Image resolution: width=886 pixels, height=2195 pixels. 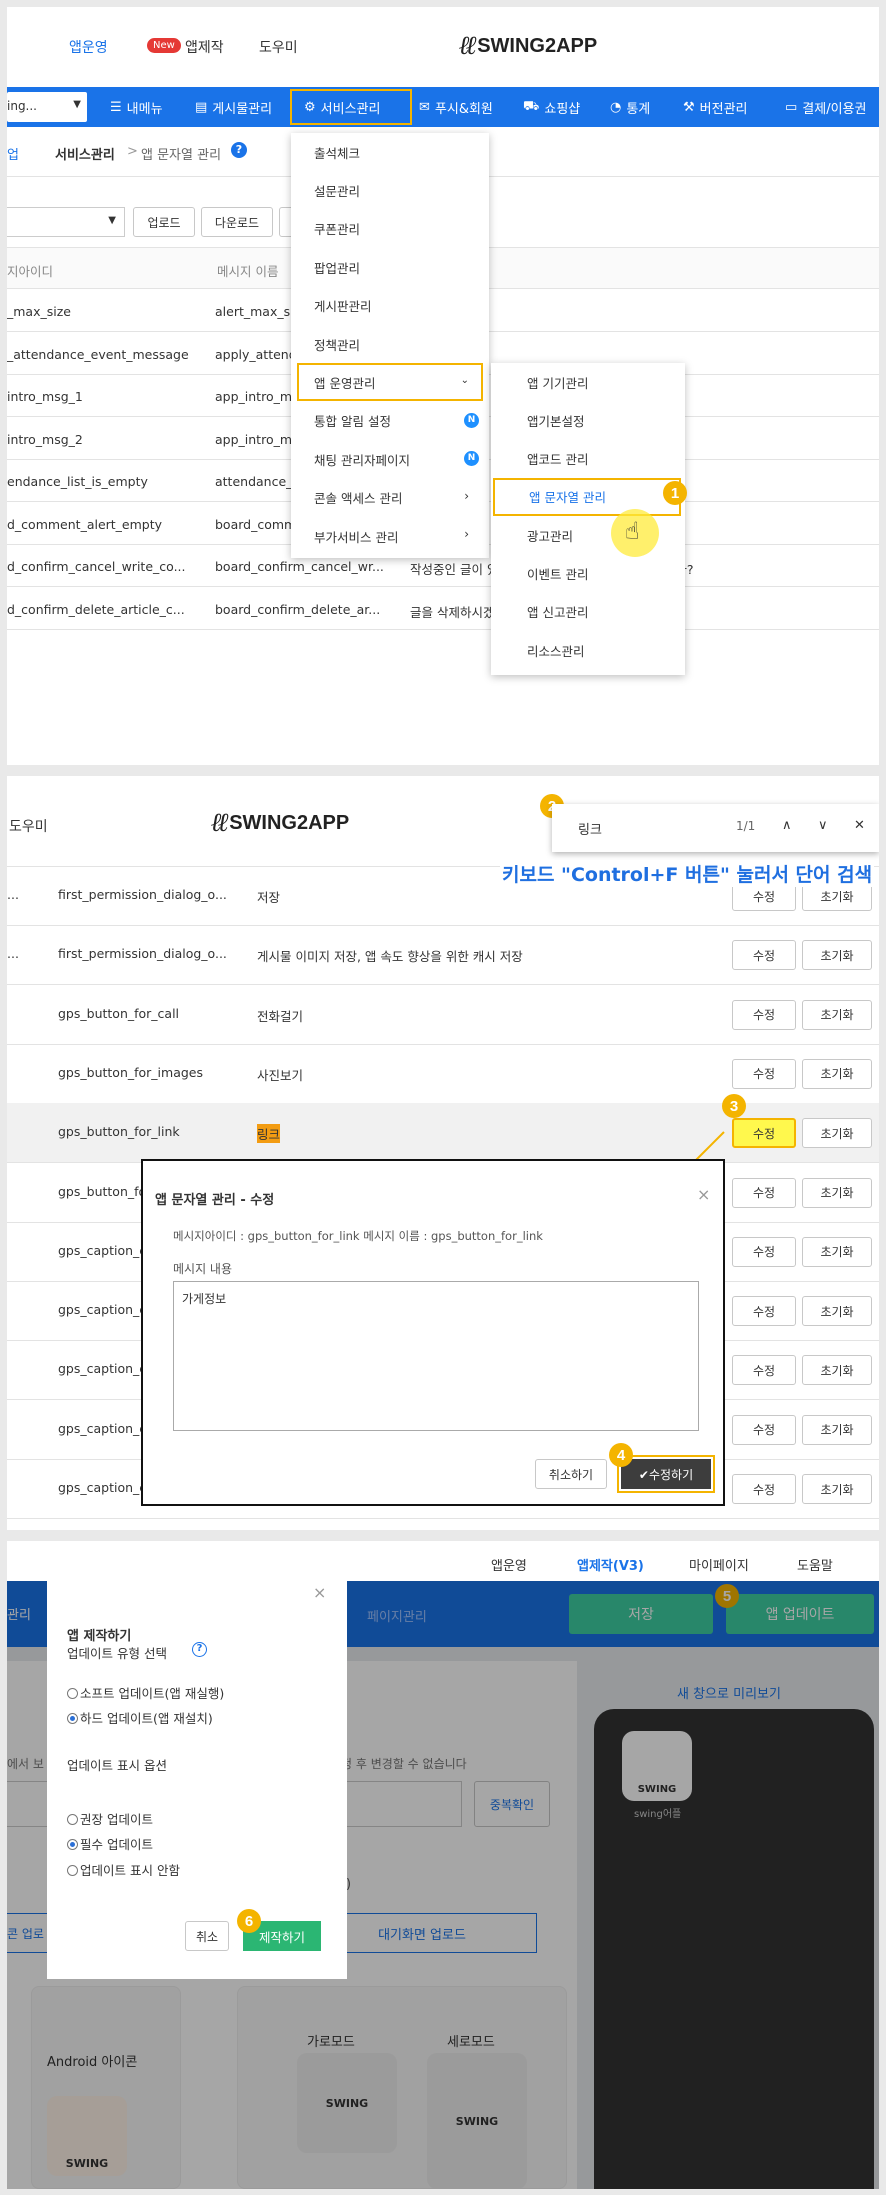 What do you see at coordinates (390, 267) in the screenshot?
I see `service-menu-item: 팝업관리` at bounding box center [390, 267].